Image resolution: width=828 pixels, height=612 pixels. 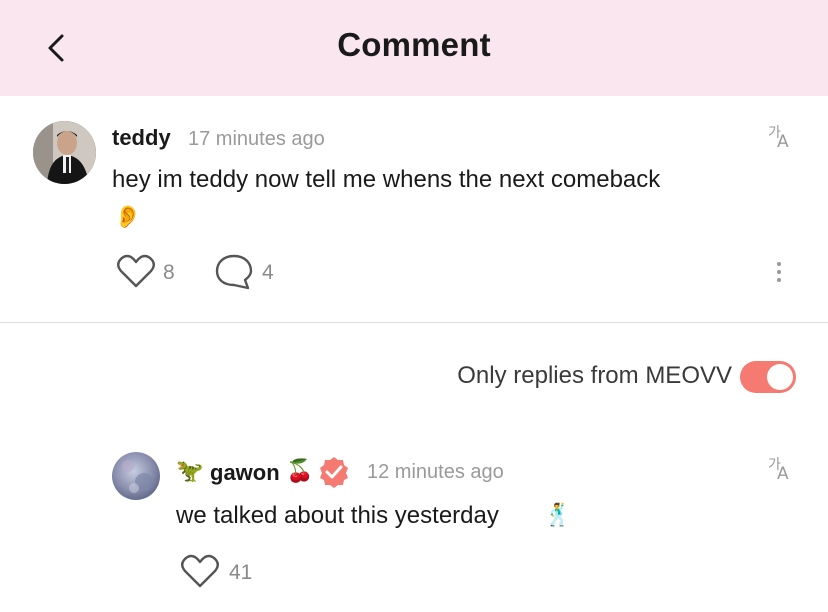 I want to click on reply-username: gawon, so click(x=245, y=473).